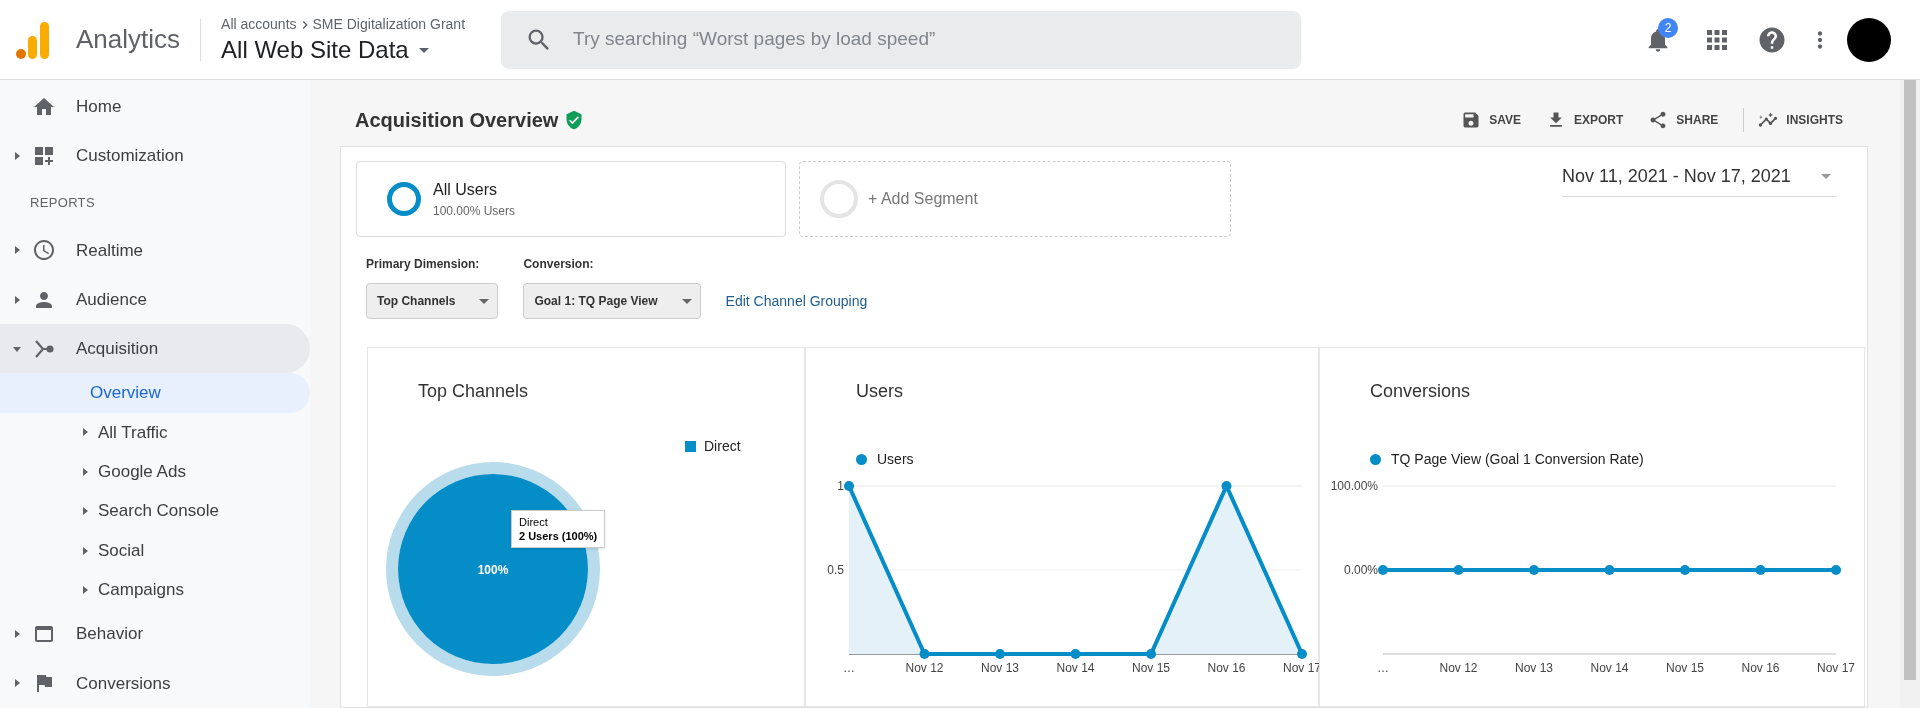 The image size is (1920, 708). What do you see at coordinates (1354, 486) in the screenshot?
I see `y-axis-label: 100.00%` at bounding box center [1354, 486].